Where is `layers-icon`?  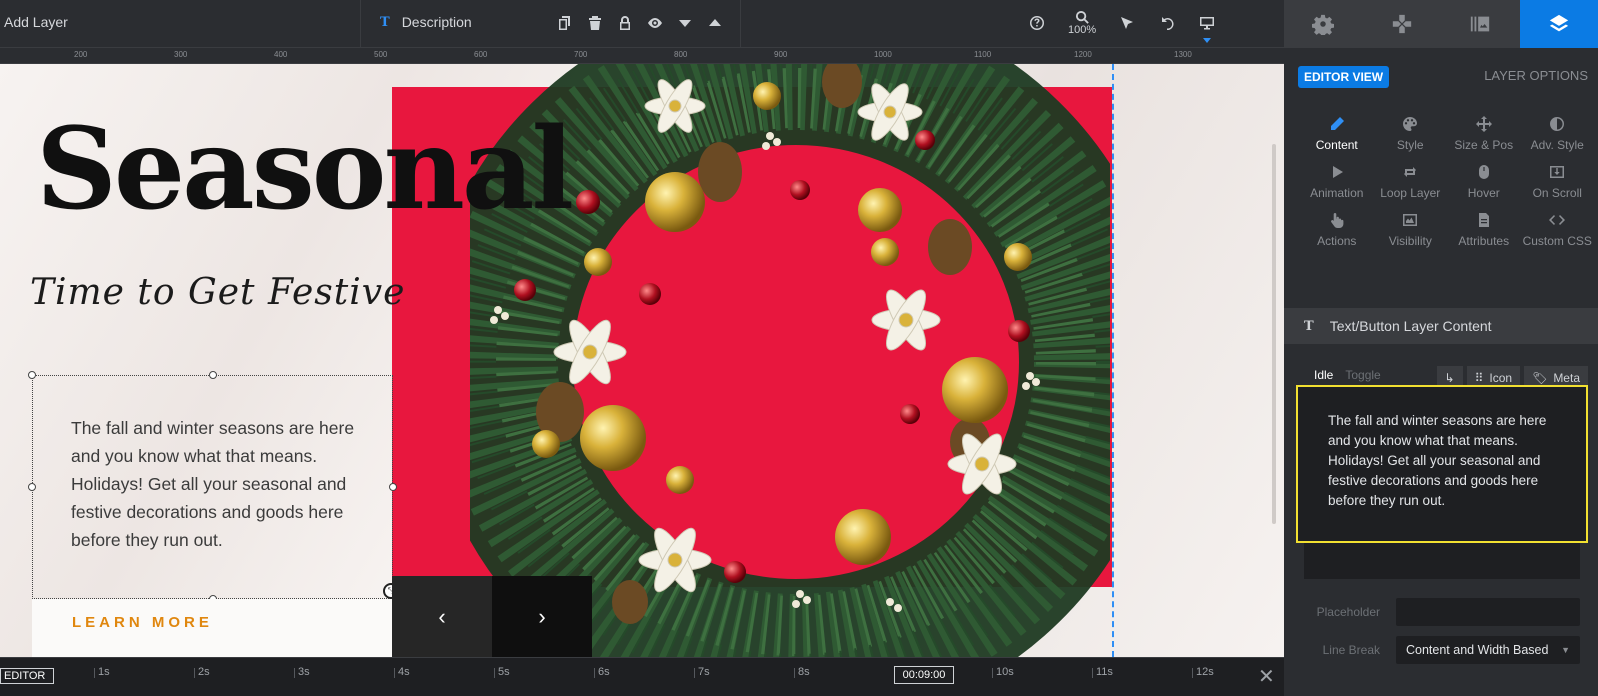 layers-icon is located at coordinates (1558, 23).